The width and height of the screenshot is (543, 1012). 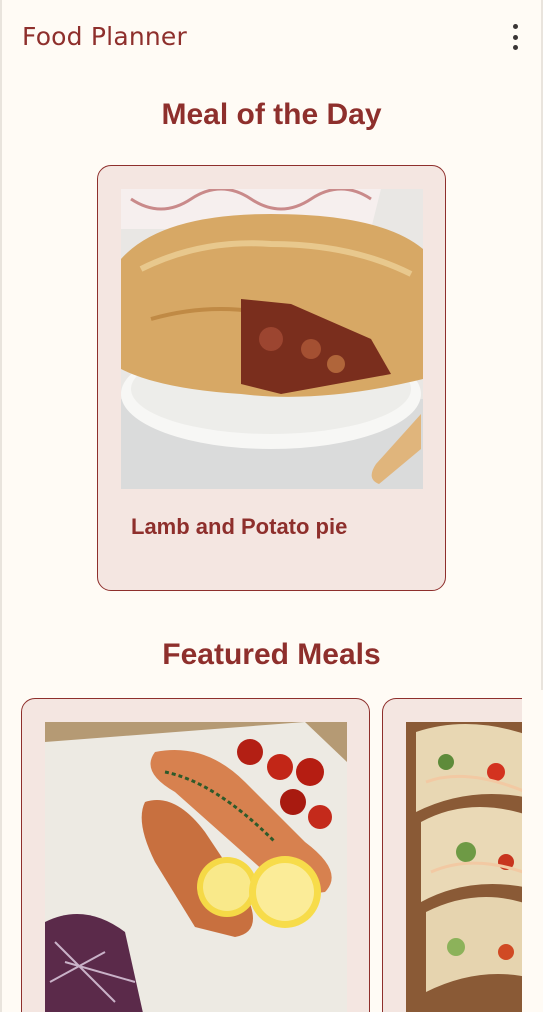 What do you see at coordinates (271, 38) in the screenshot?
I see `top-app-bar: Food Planner` at bounding box center [271, 38].